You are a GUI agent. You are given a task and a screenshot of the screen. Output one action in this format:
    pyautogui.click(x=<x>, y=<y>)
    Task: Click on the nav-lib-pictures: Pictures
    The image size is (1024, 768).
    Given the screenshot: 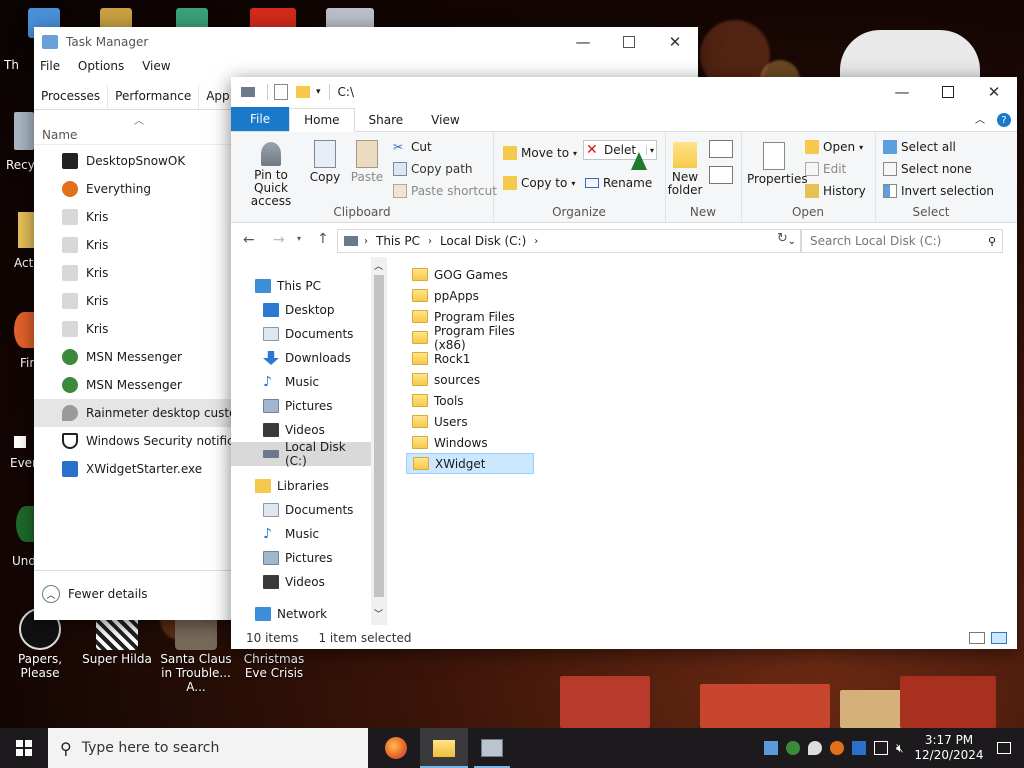 What is the action you would take?
    pyautogui.click(x=301, y=558)
    